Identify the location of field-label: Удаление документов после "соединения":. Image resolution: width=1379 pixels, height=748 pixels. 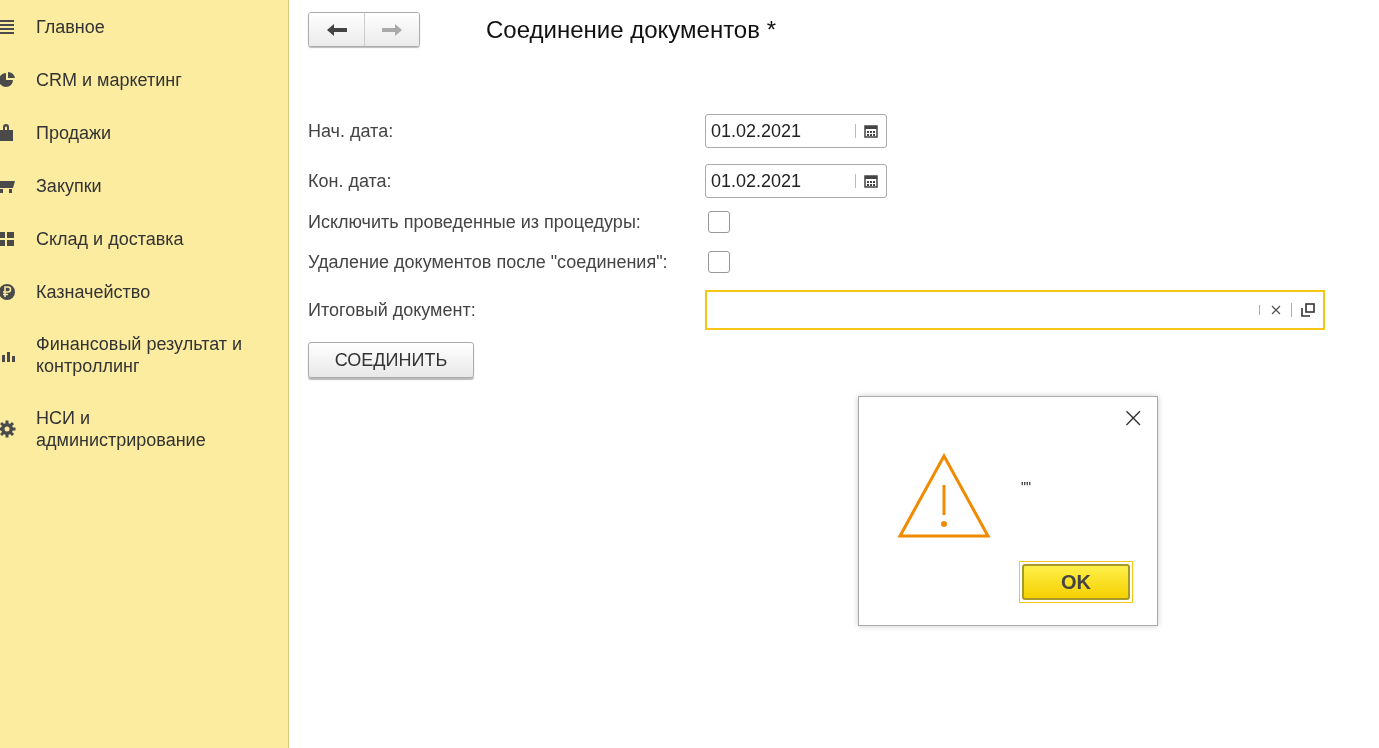
(488, 262).